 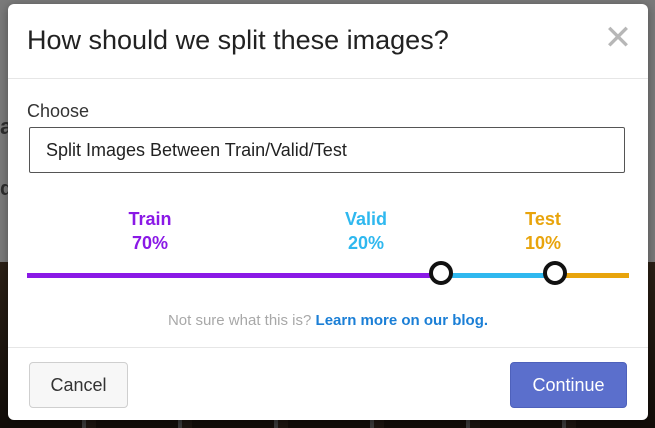 What do you see at coordinates (543, 219) in the screenshot?
I see `test-name: Test` at bounding box center [543, 219].